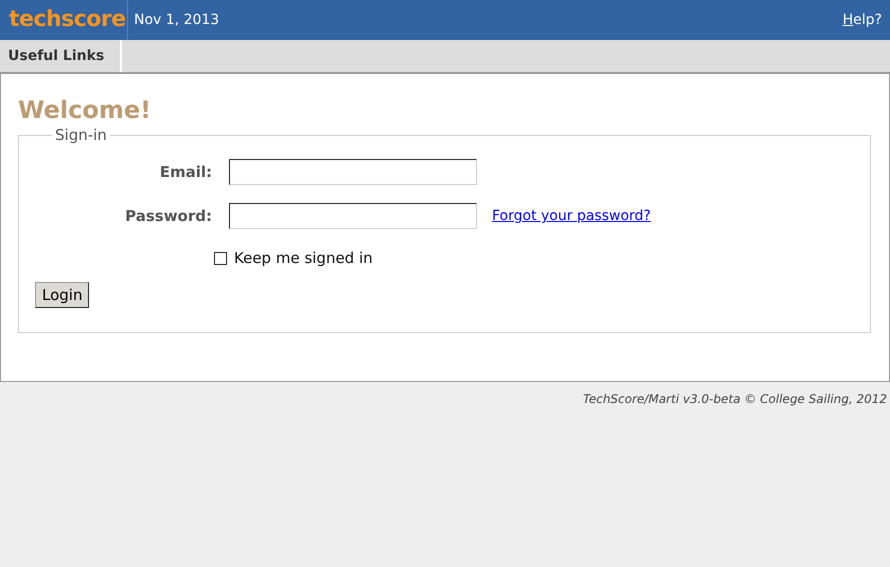 The width and height of the screenshot is (890, 567). Describe the element at coordinates (81, 135) in the screenshot. I see `panel-legend: Sign-in` at that location.